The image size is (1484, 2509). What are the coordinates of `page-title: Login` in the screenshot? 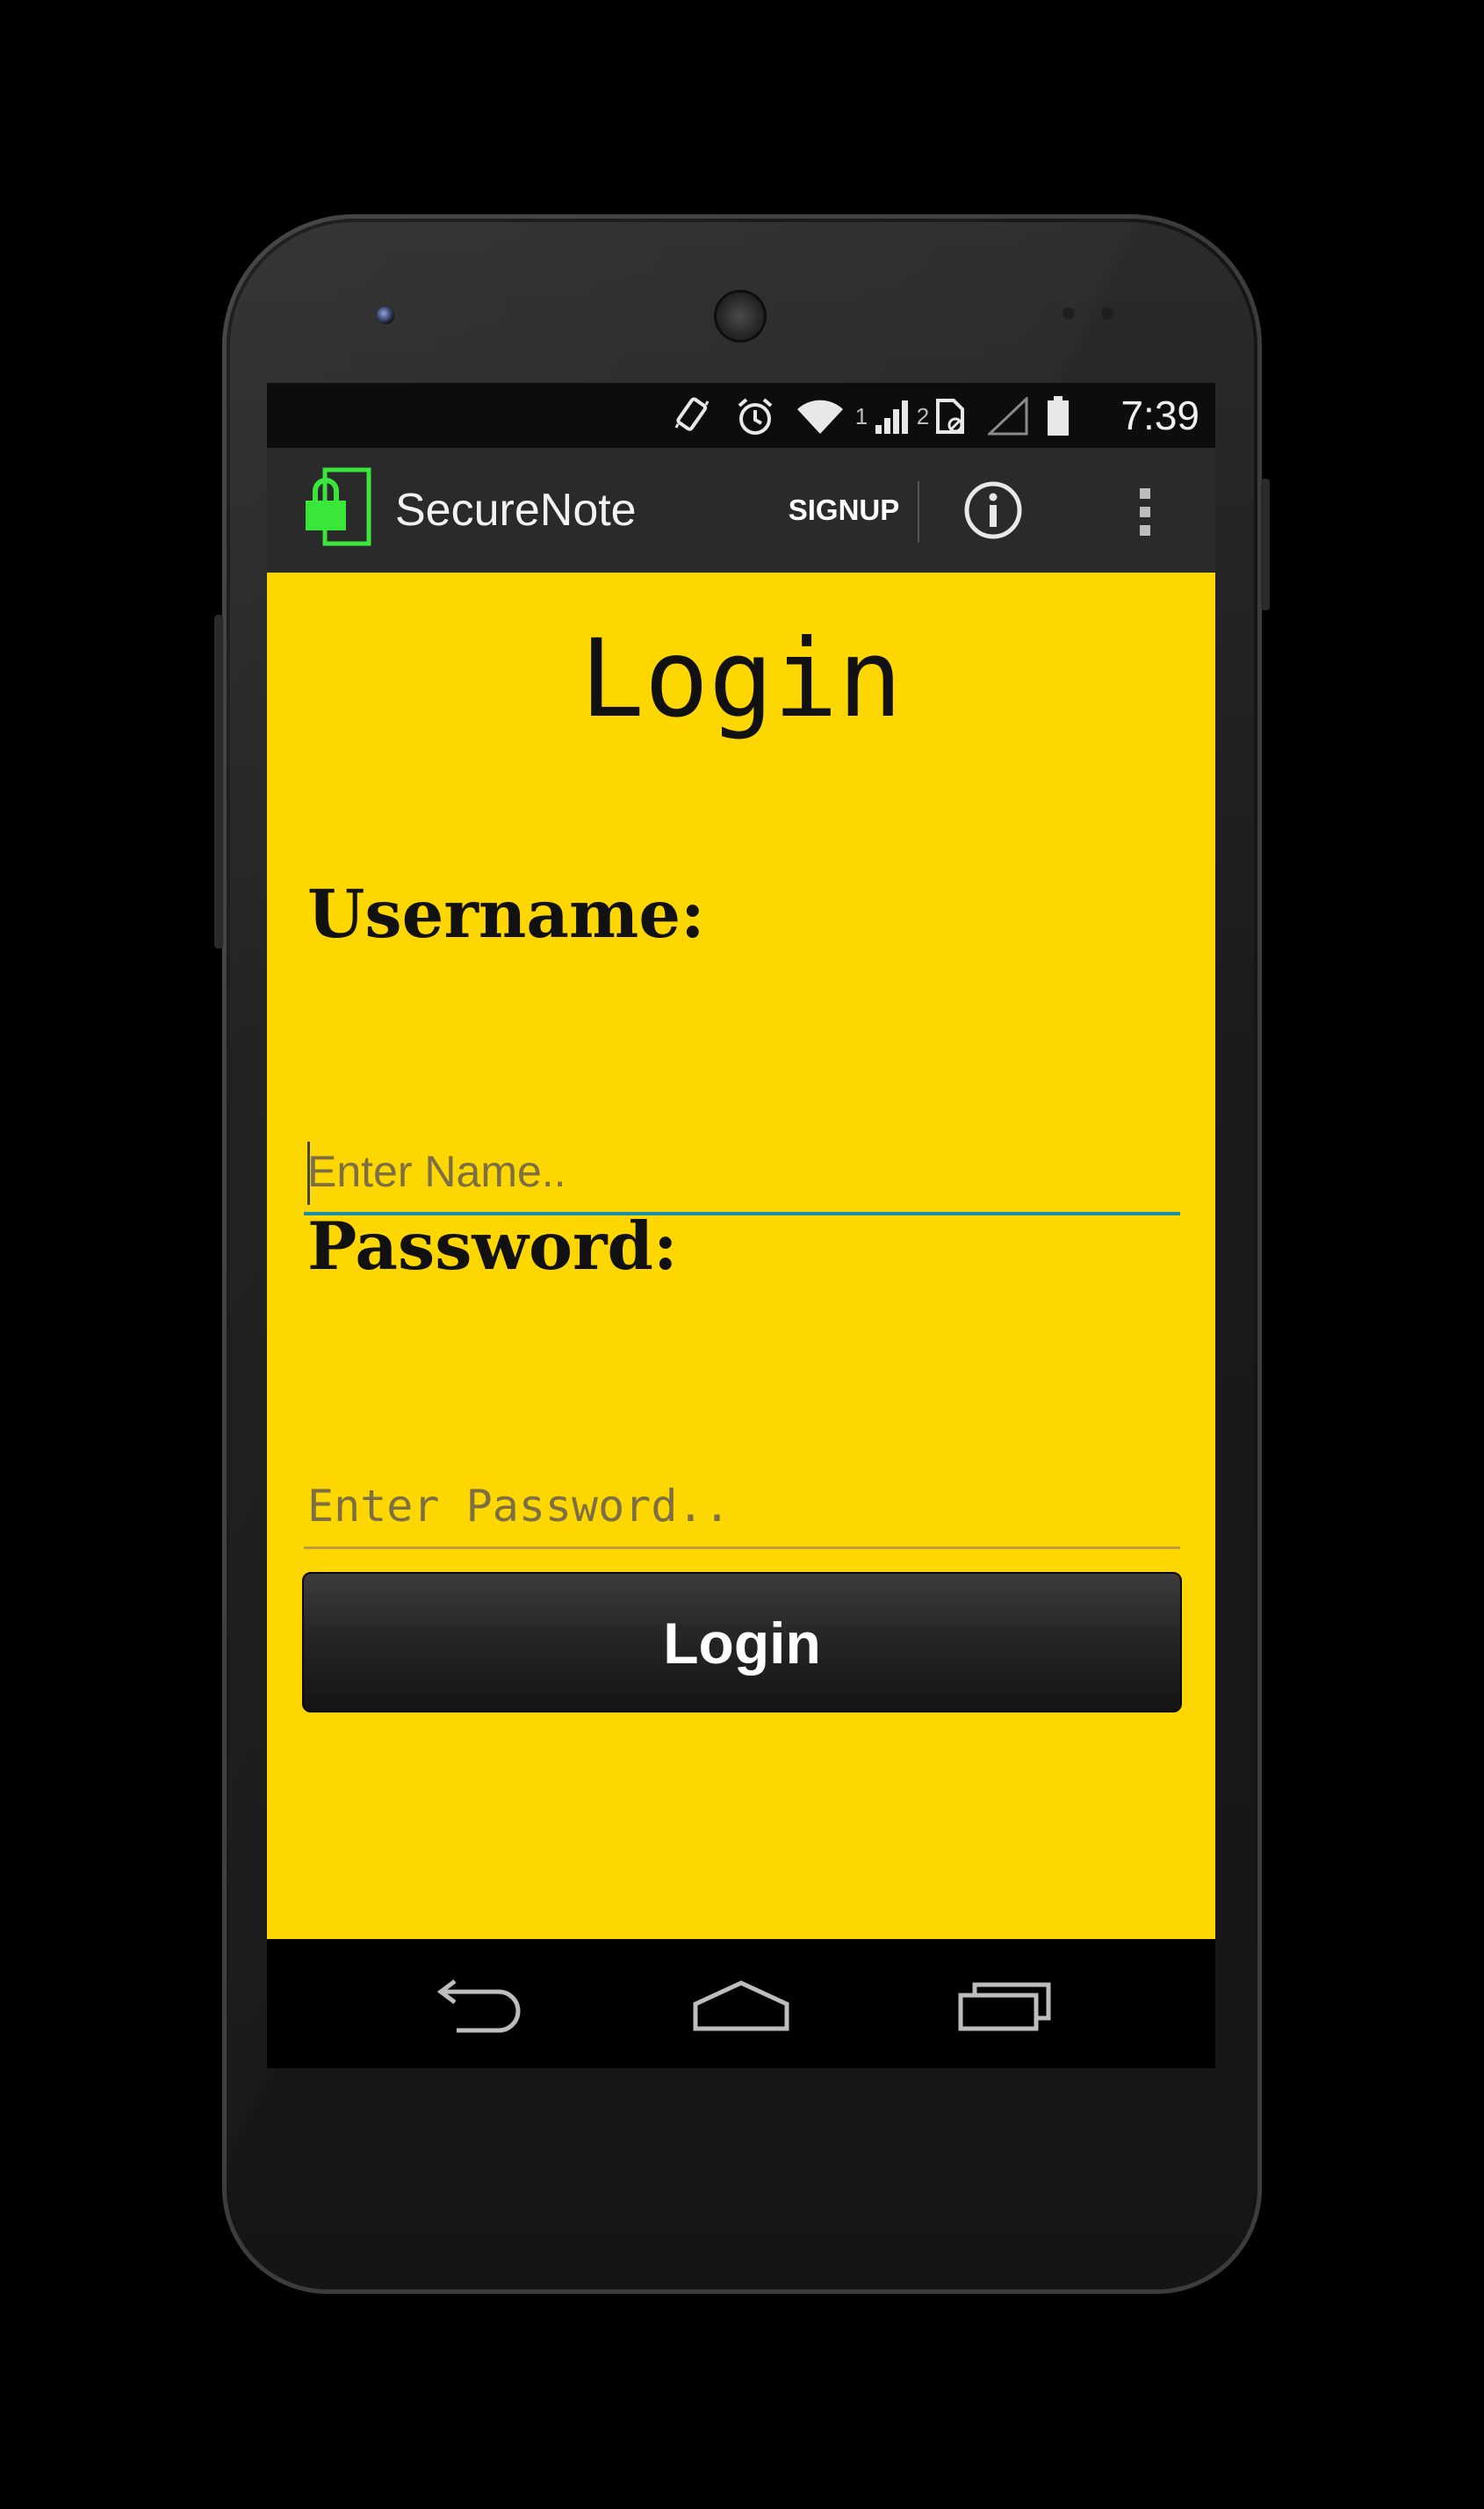 It's located at (741, 678).